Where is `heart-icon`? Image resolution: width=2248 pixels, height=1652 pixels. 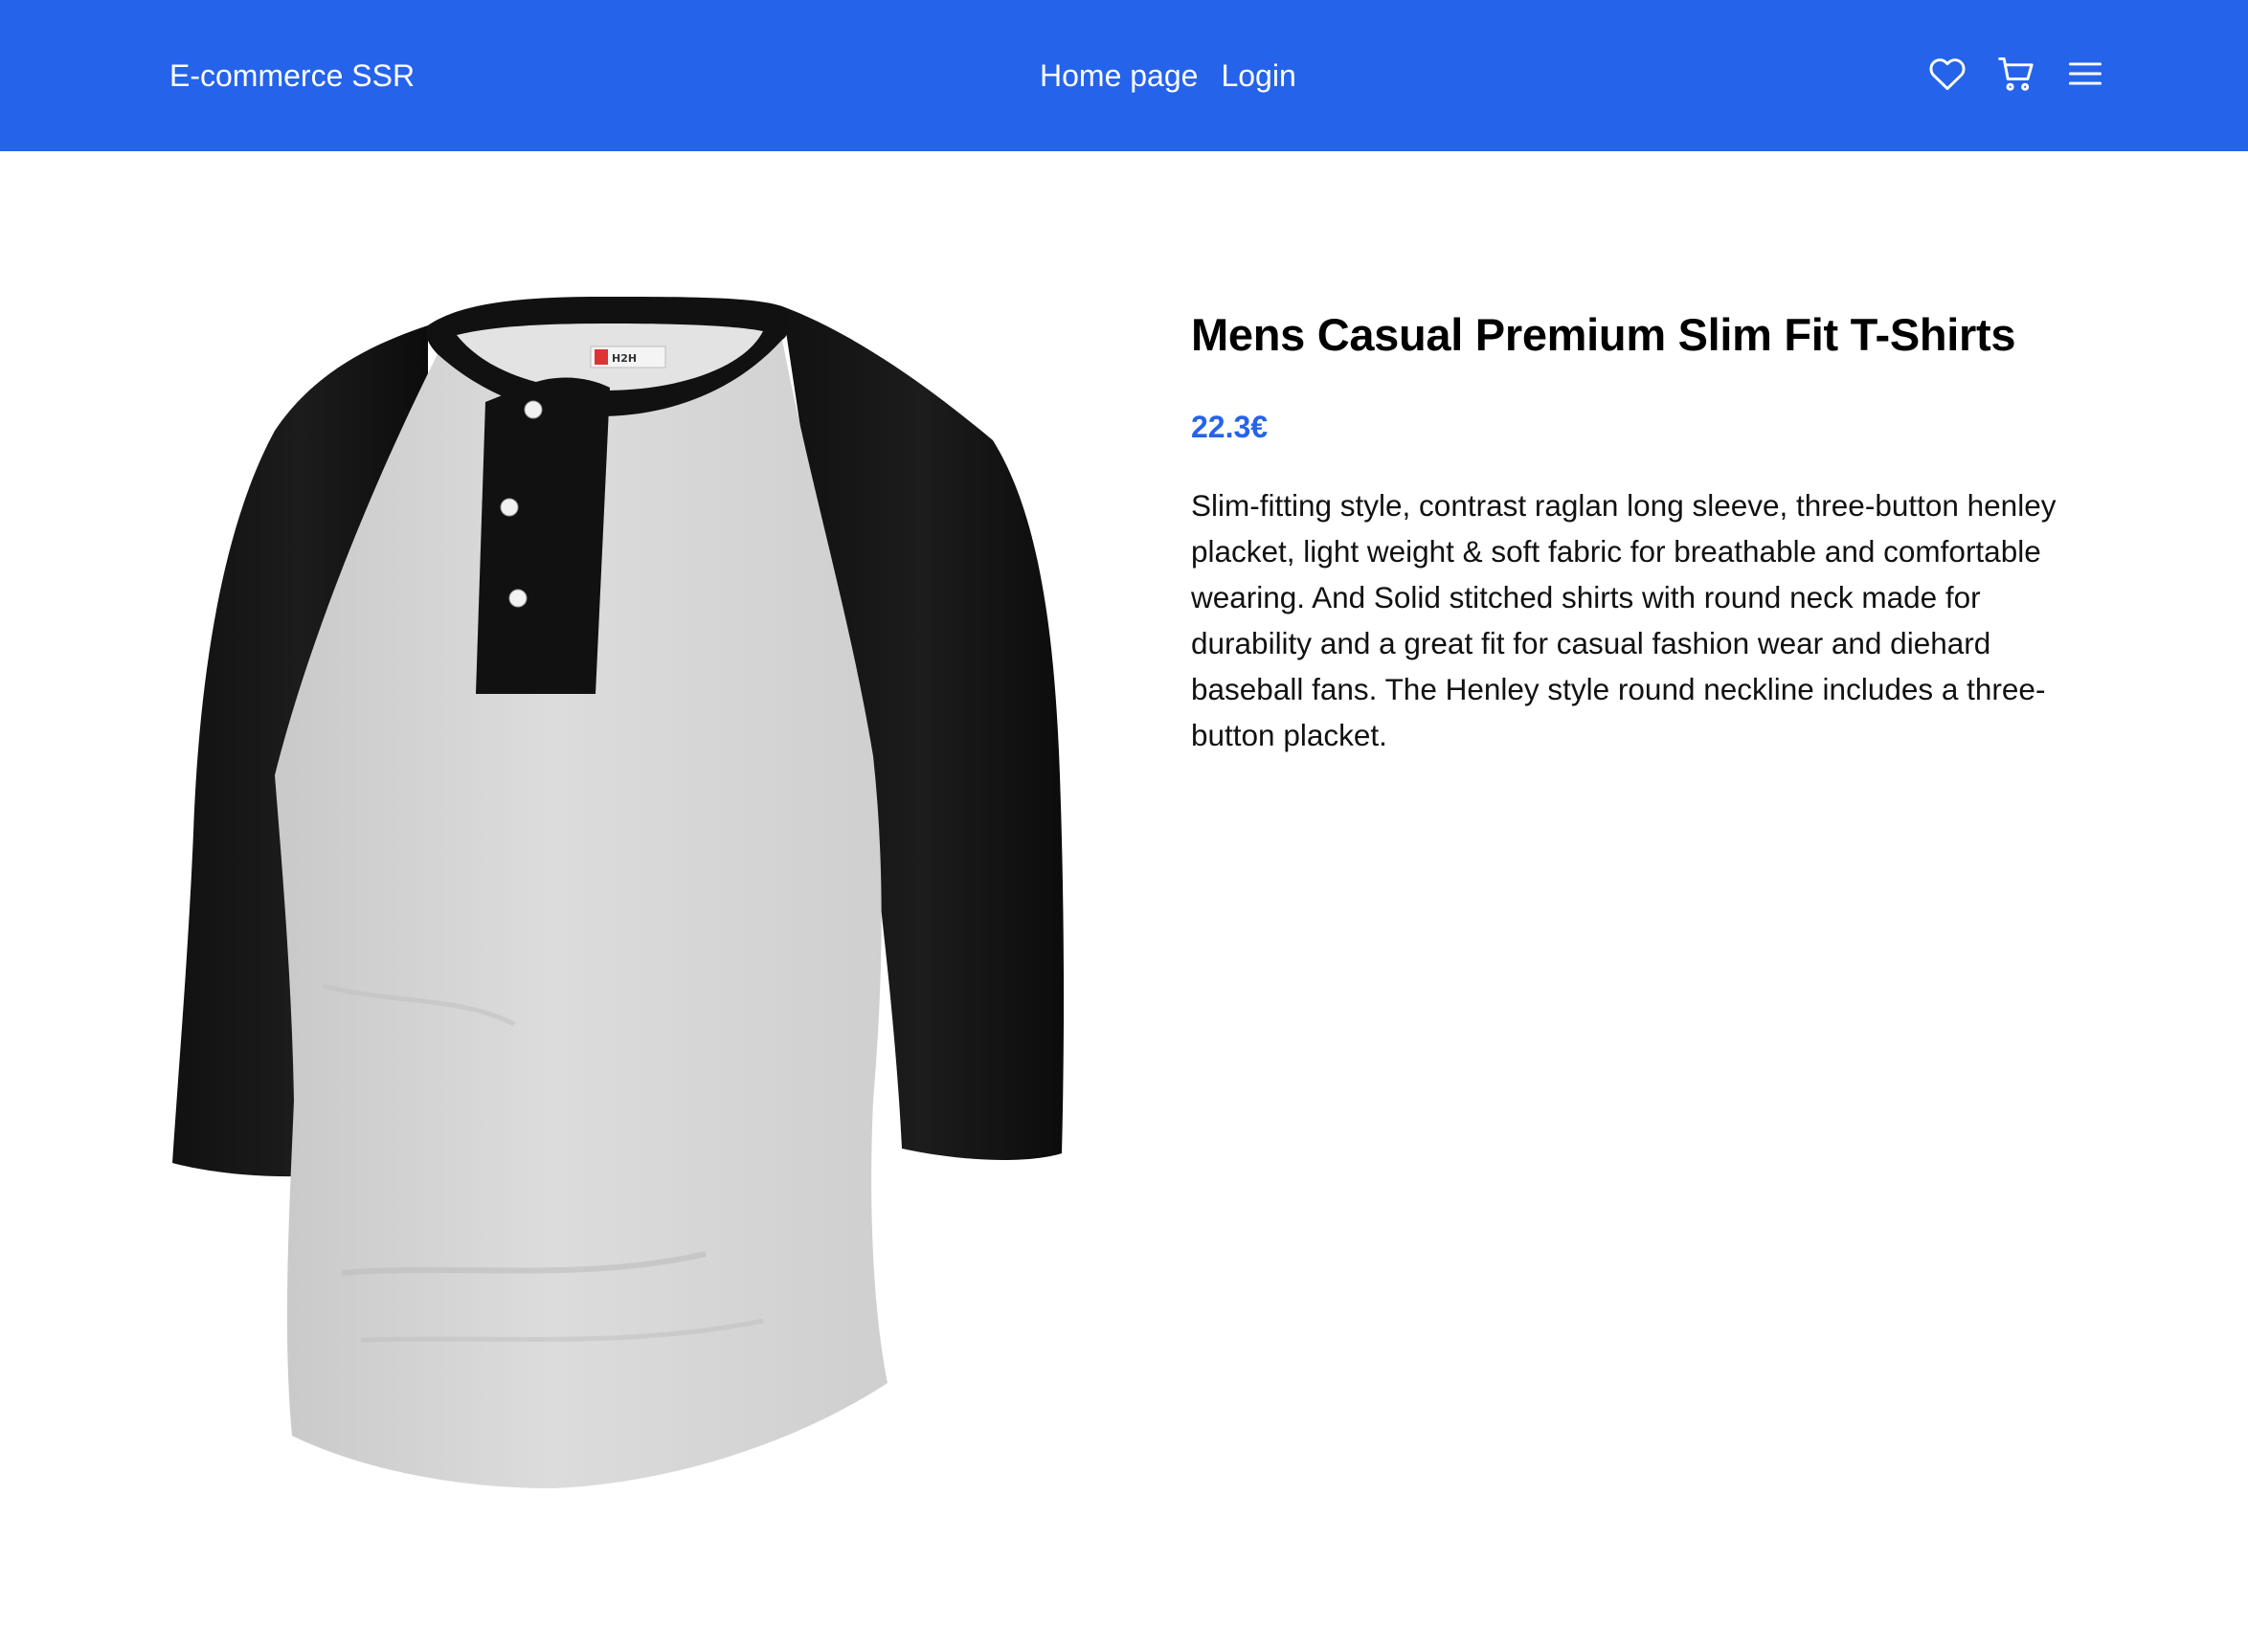
heart-icon is located at coordinates (1947, 74).